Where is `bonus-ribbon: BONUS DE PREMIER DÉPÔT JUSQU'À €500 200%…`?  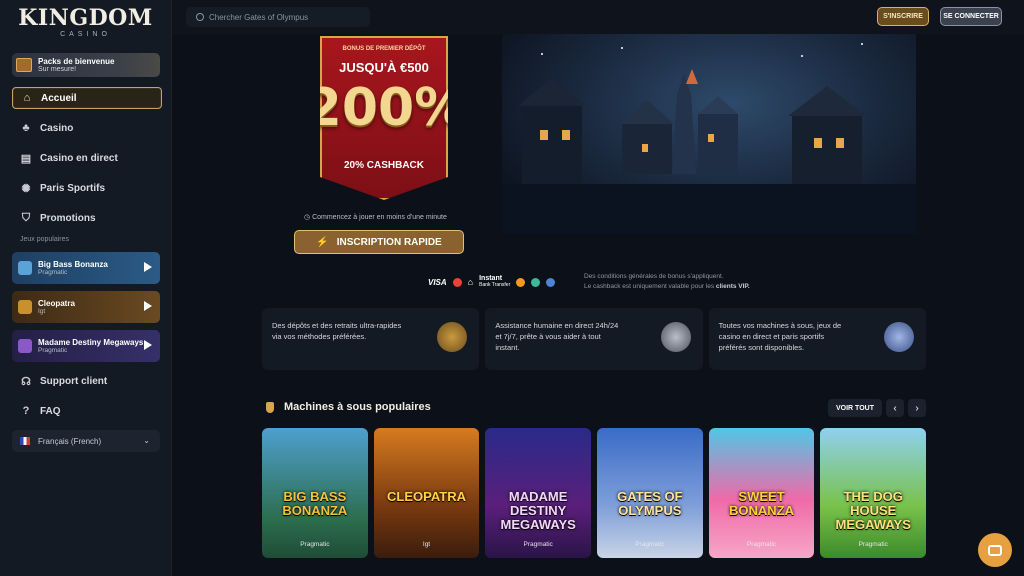
bonus-ribbon: BONUS DE PREMIER DÉPÔT JUSQU'À €500 200%… is located at coordinates (384, 118).